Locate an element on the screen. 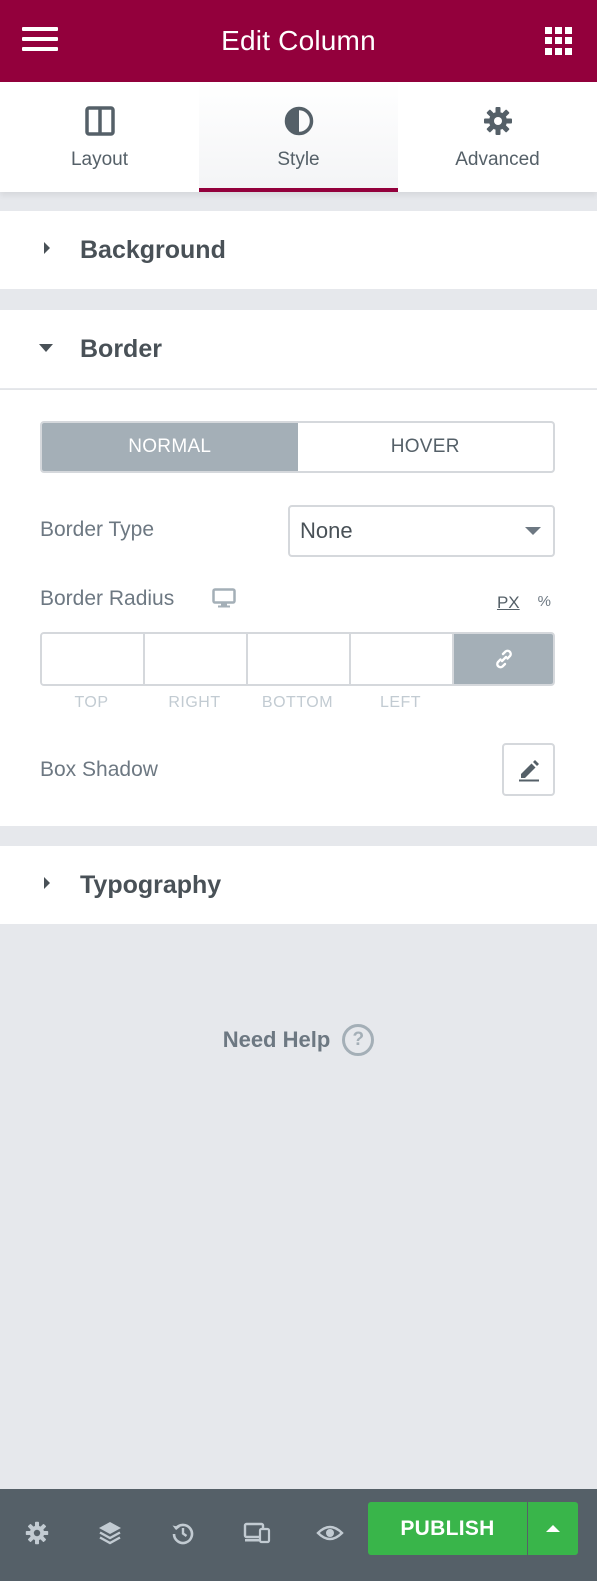 This screenshot has width=597, height=1581. section-title: Background is located at coordinates (153, 249).